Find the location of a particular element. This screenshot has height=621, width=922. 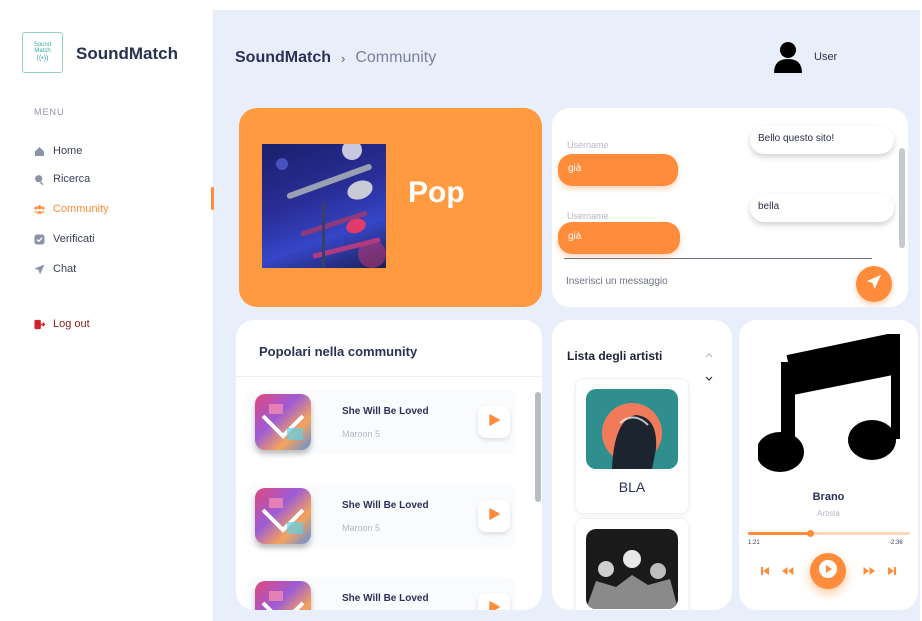

brand-name: SoundMatch is located at coordinates (127, 53).